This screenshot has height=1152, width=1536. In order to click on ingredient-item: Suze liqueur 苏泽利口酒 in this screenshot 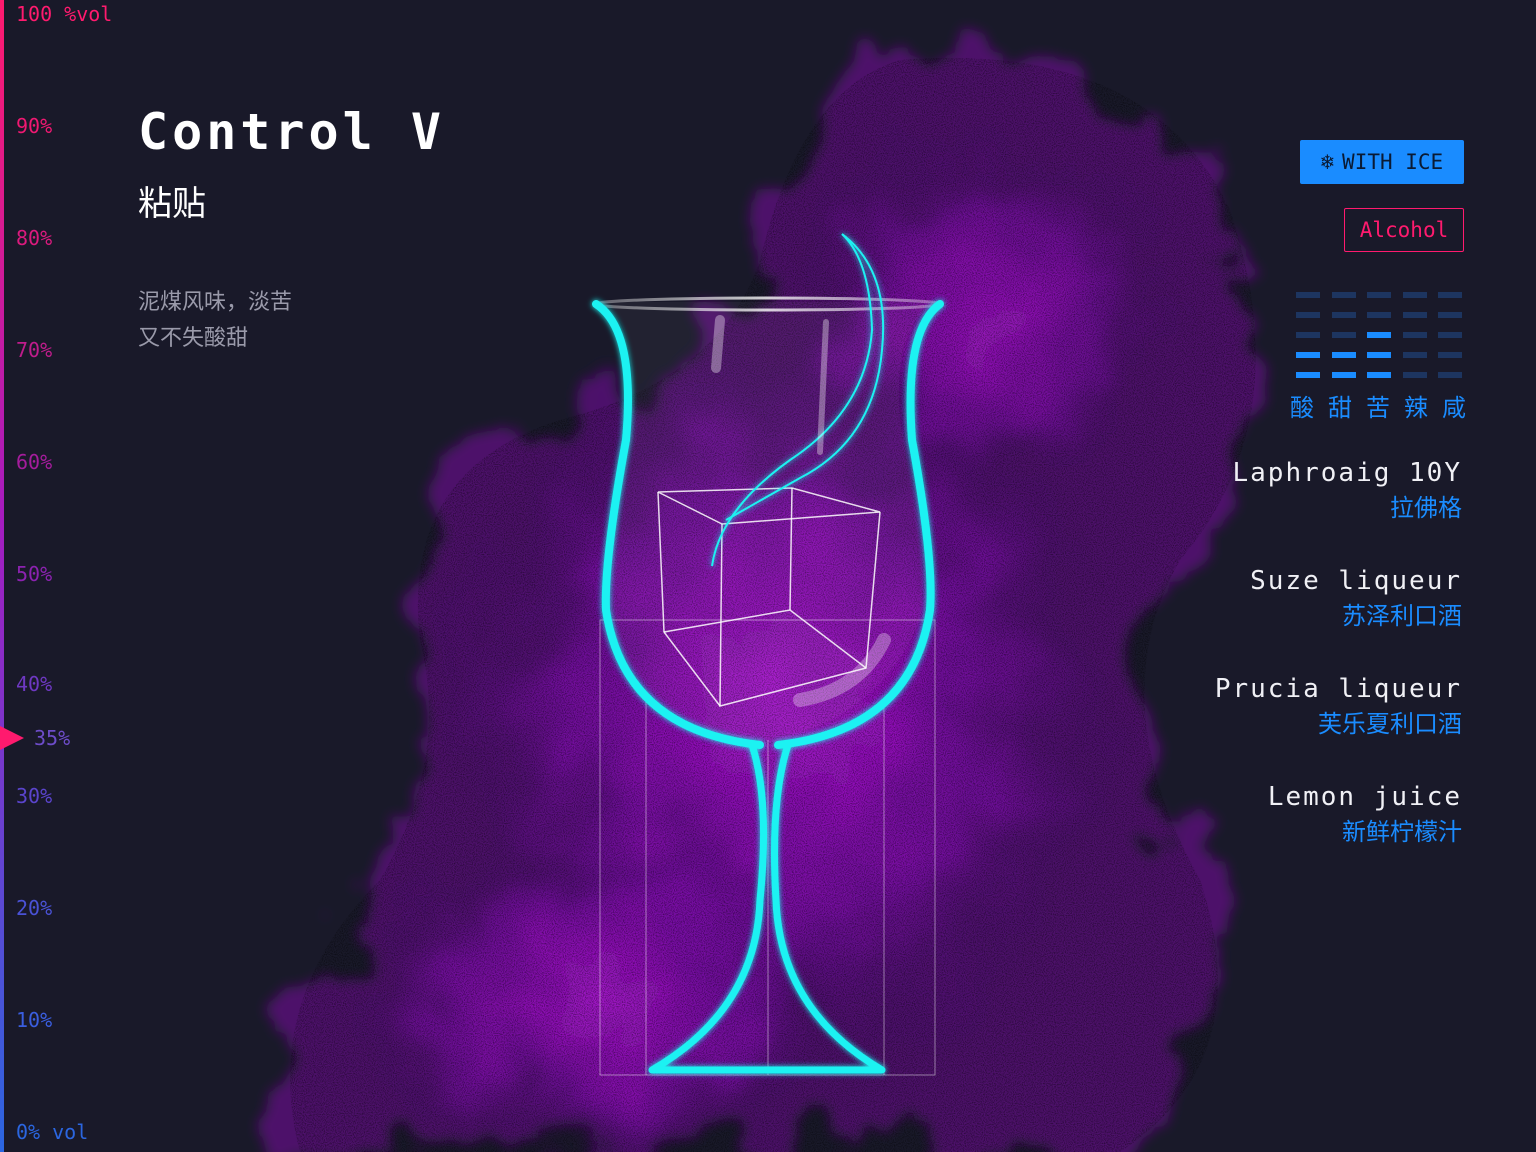, I will do `click(1356, 599)`.